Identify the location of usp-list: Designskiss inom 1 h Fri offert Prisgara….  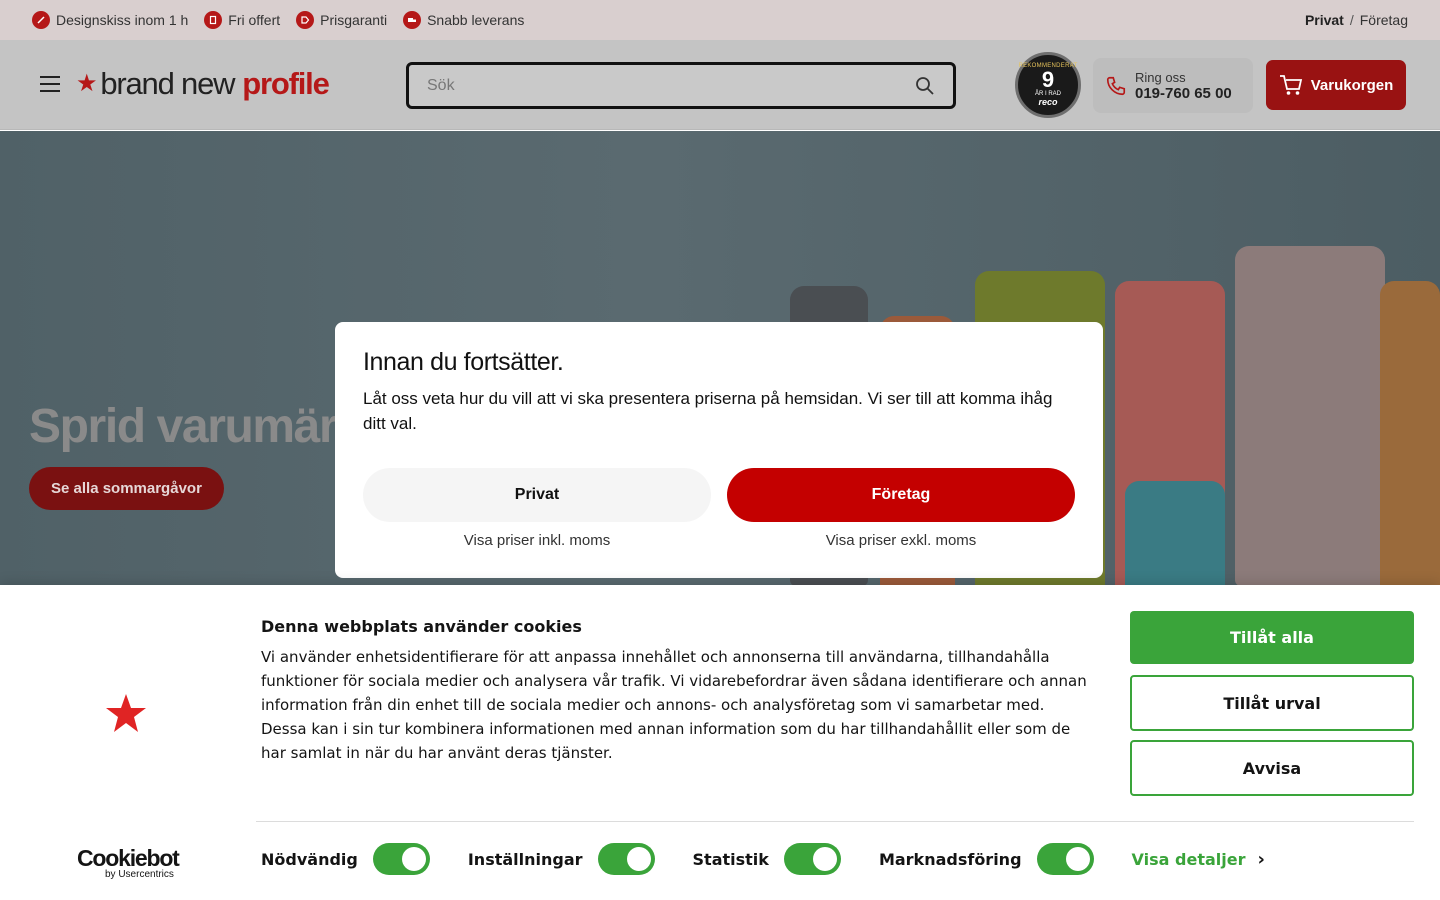
(278, 20).